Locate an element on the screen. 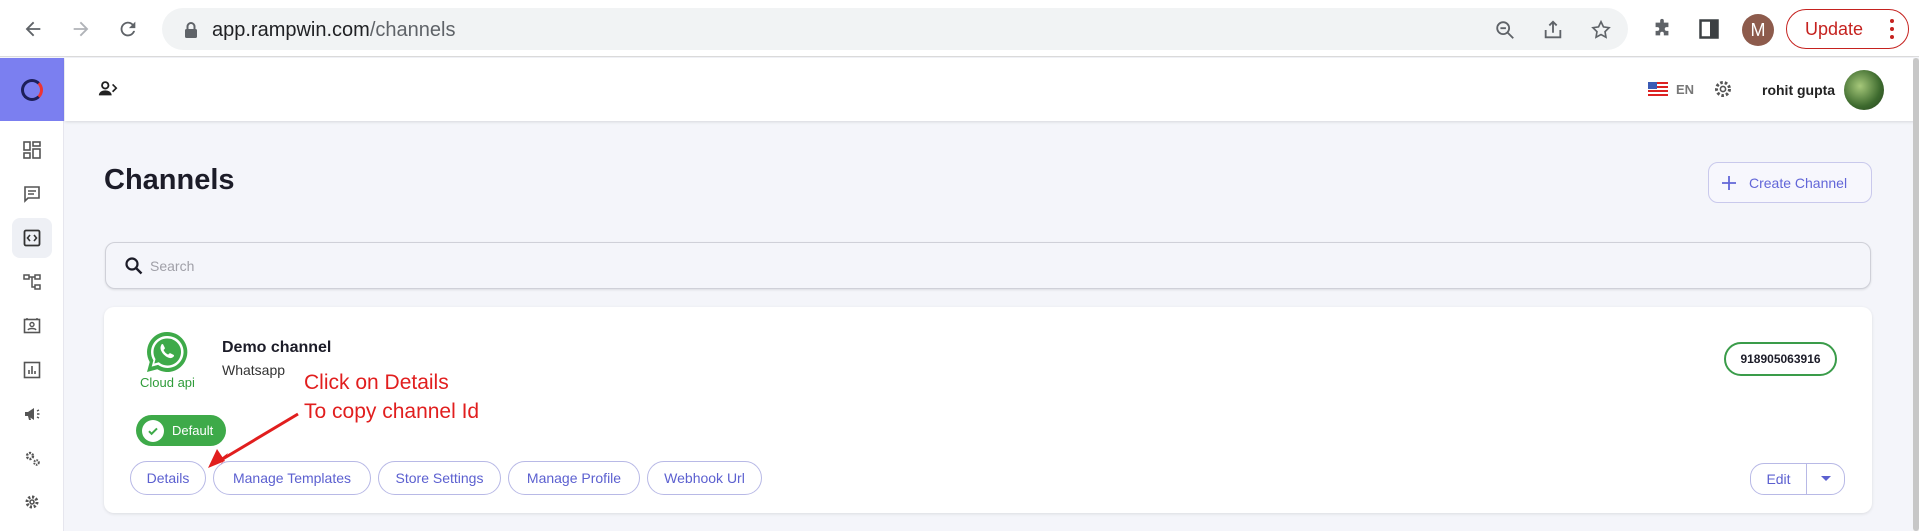 This screenshot has width=1919, height=531. manage-profile-button: Manage Profile is located at coordinates (574, 478).